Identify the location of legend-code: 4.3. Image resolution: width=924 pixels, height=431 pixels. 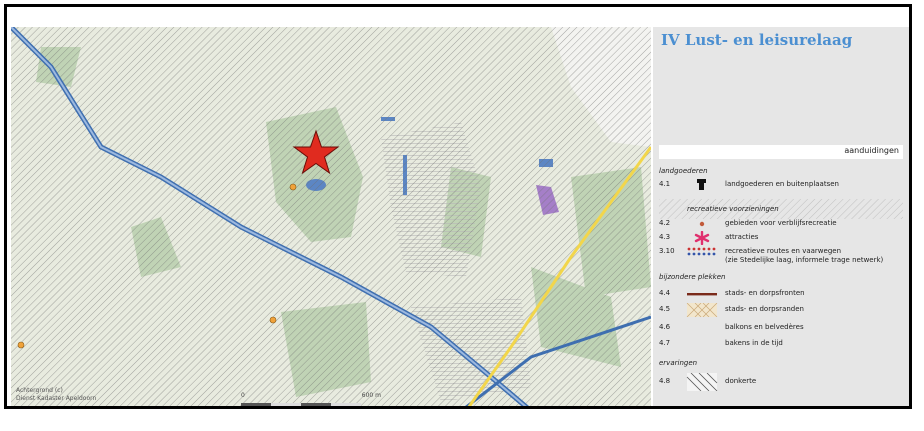
(665, 237).